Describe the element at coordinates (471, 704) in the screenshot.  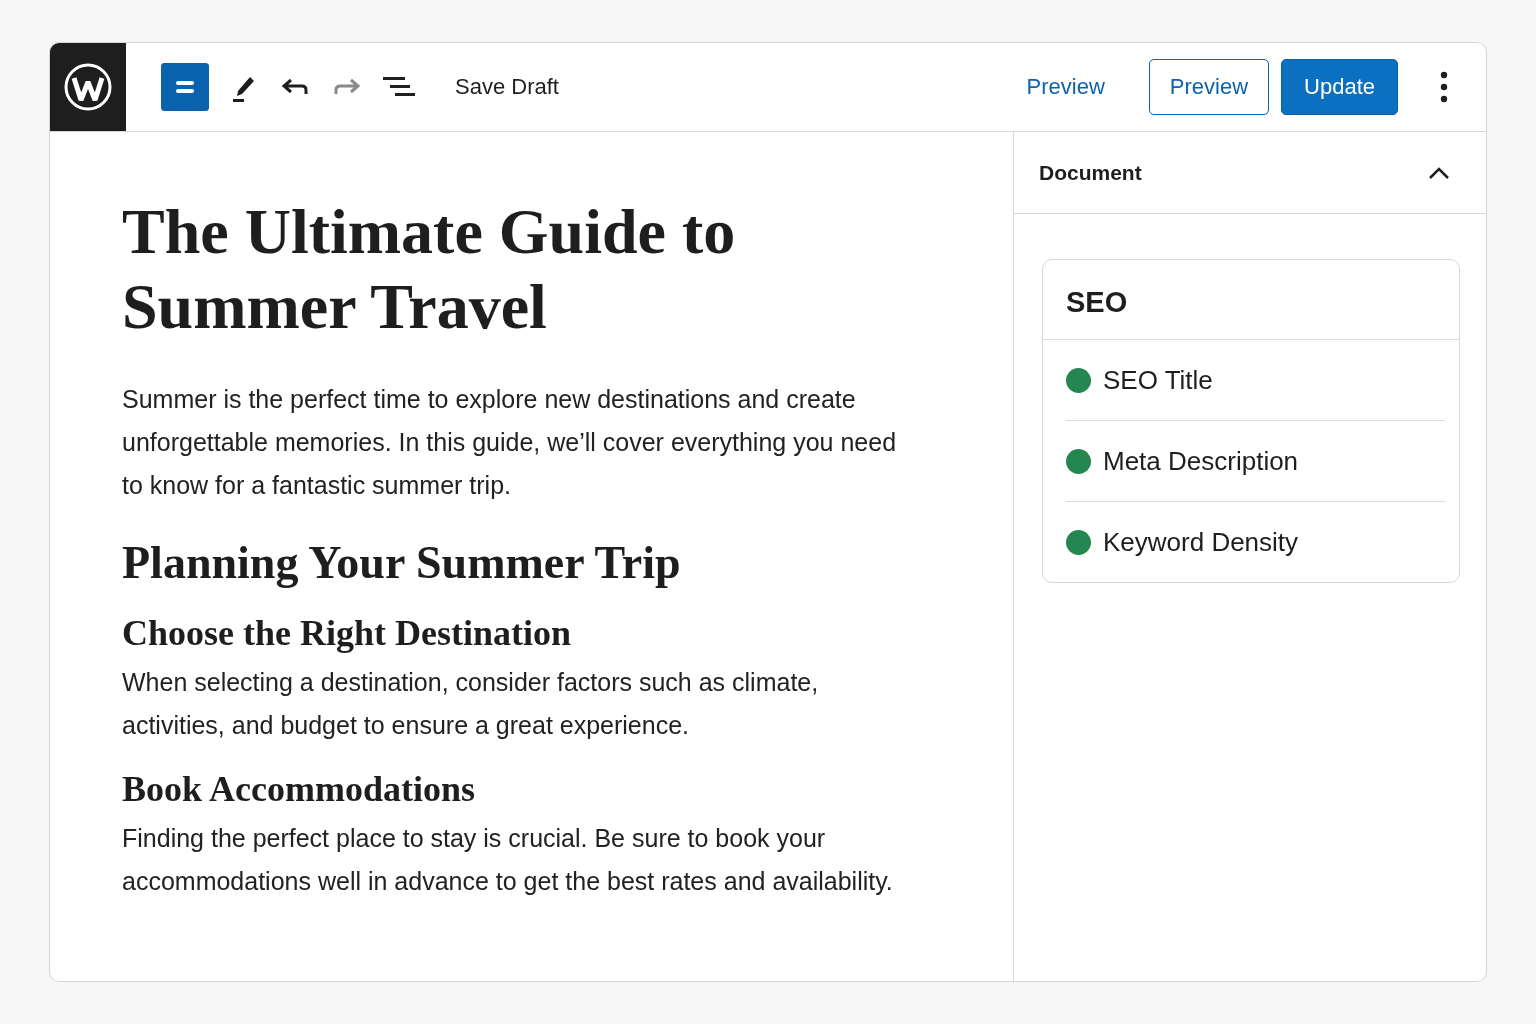
I see `paragraph-text: When selecting a destination, consider factors such as climate, activities, and budget to ensure a great experience.` at that location.